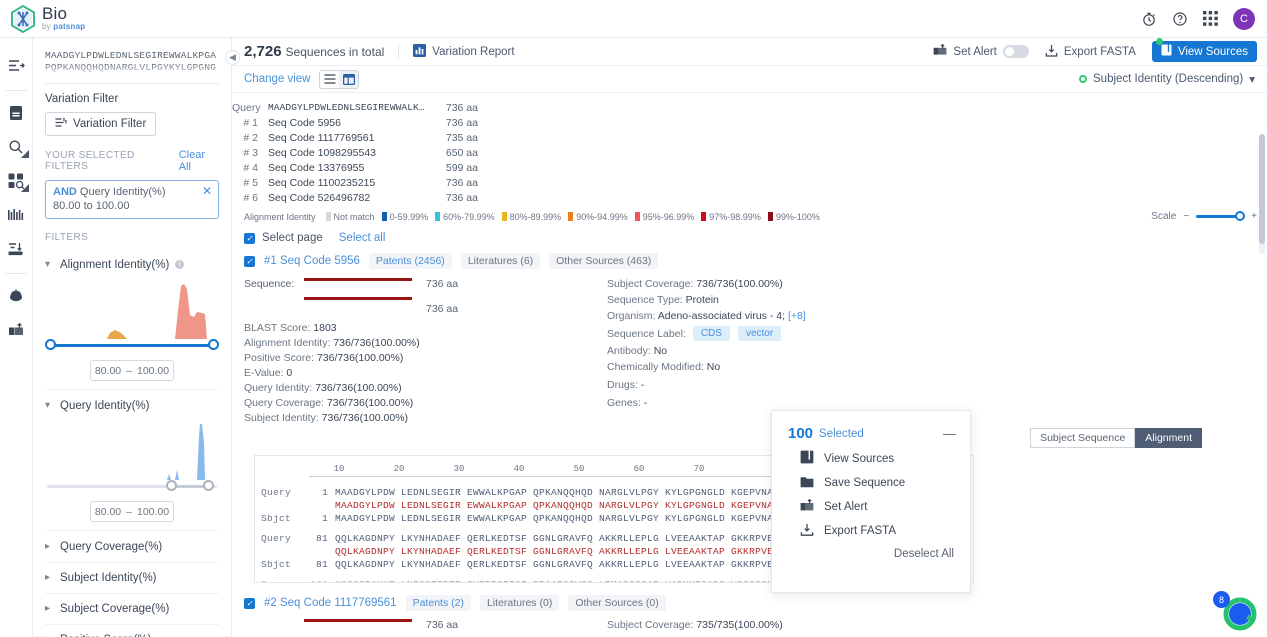  What do you see at coordinates (1221, 216) in the screenshot?
I see `scale-slider` at bounding box center [1221, 216].